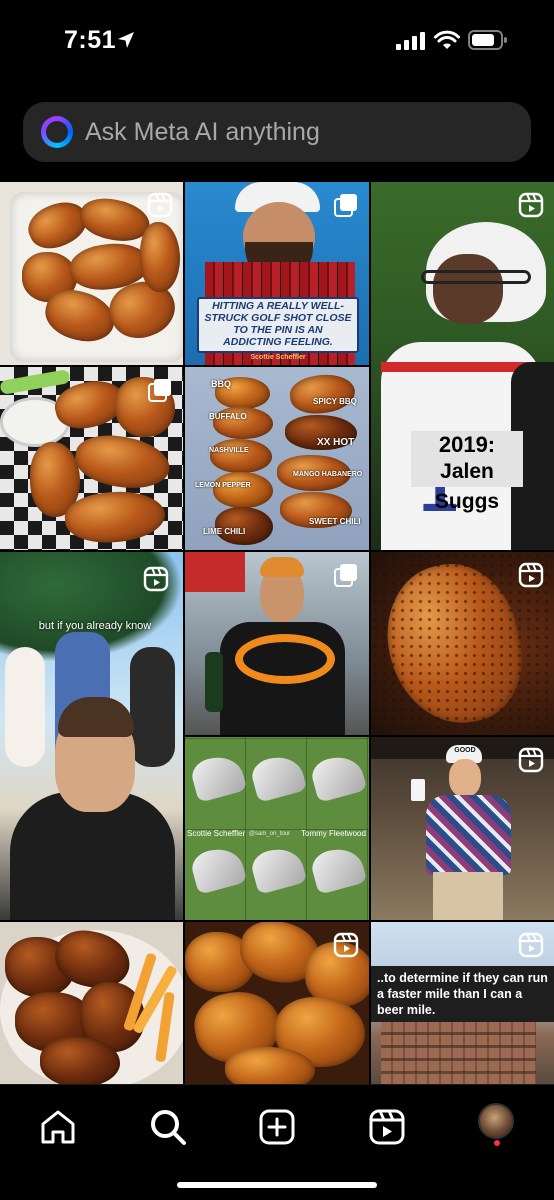 The width and height of the screenshot is (554, 1200). Describe the element at coordinates (462, 828) in the screenshot. I see `explore-tile-golfer: GOOD` at that location.